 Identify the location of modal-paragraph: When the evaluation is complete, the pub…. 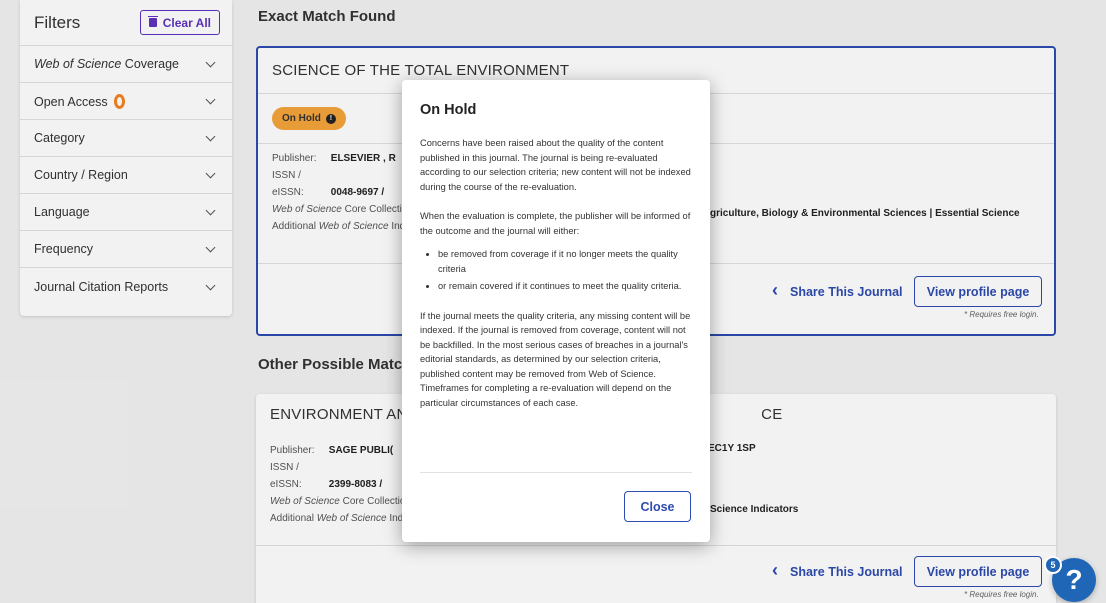
(555, 223).